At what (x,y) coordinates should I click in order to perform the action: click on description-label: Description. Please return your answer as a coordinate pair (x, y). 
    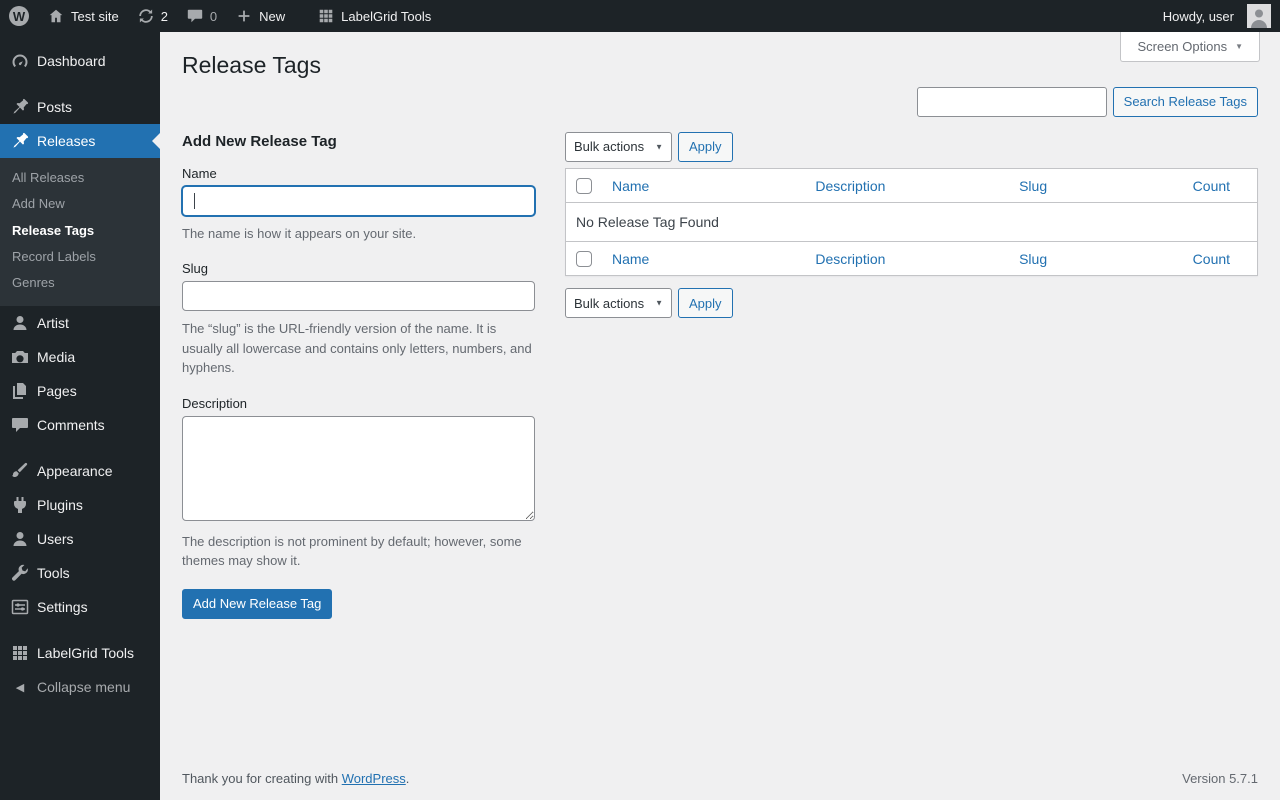
    Looking at the image, I should click on (215, 403).